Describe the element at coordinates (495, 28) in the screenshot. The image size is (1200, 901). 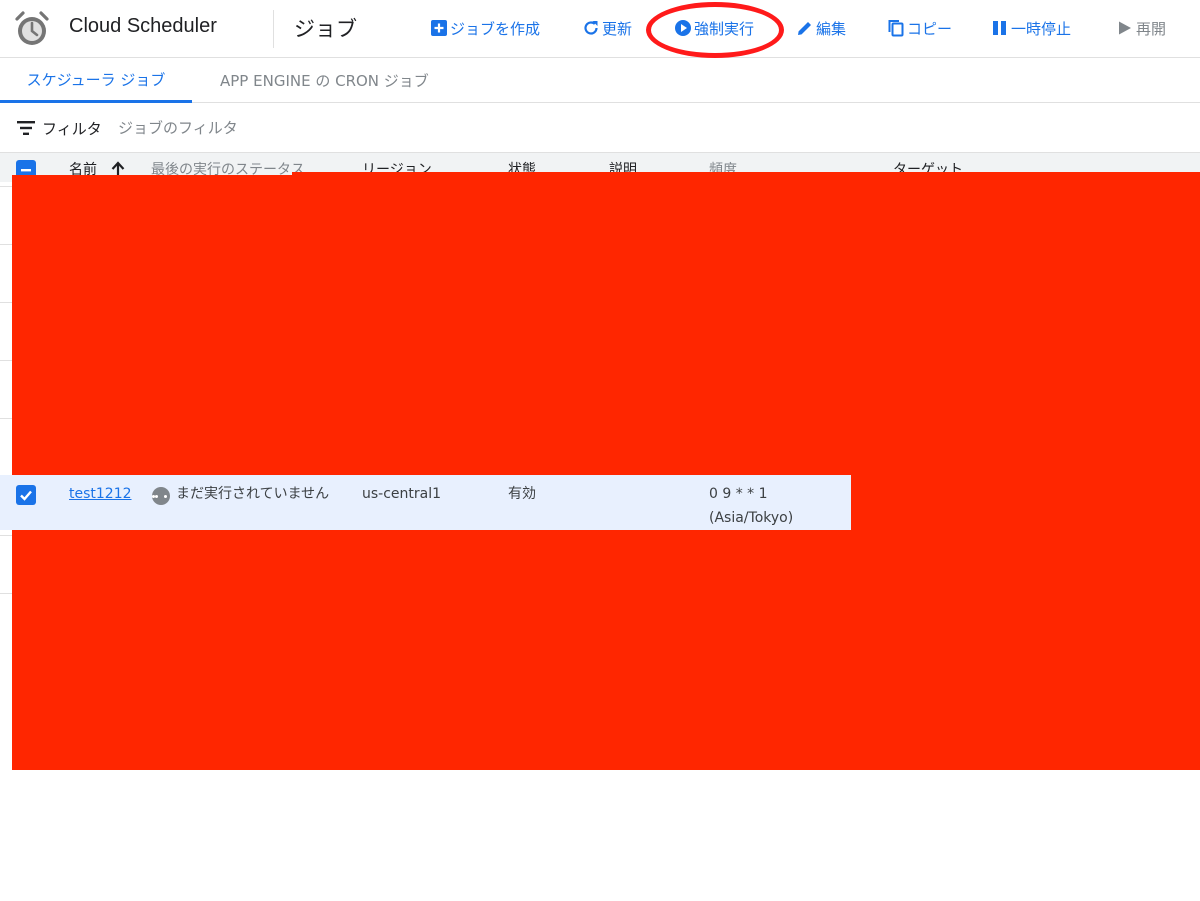
I see `create-job-label: ジョブを作成` at that location.